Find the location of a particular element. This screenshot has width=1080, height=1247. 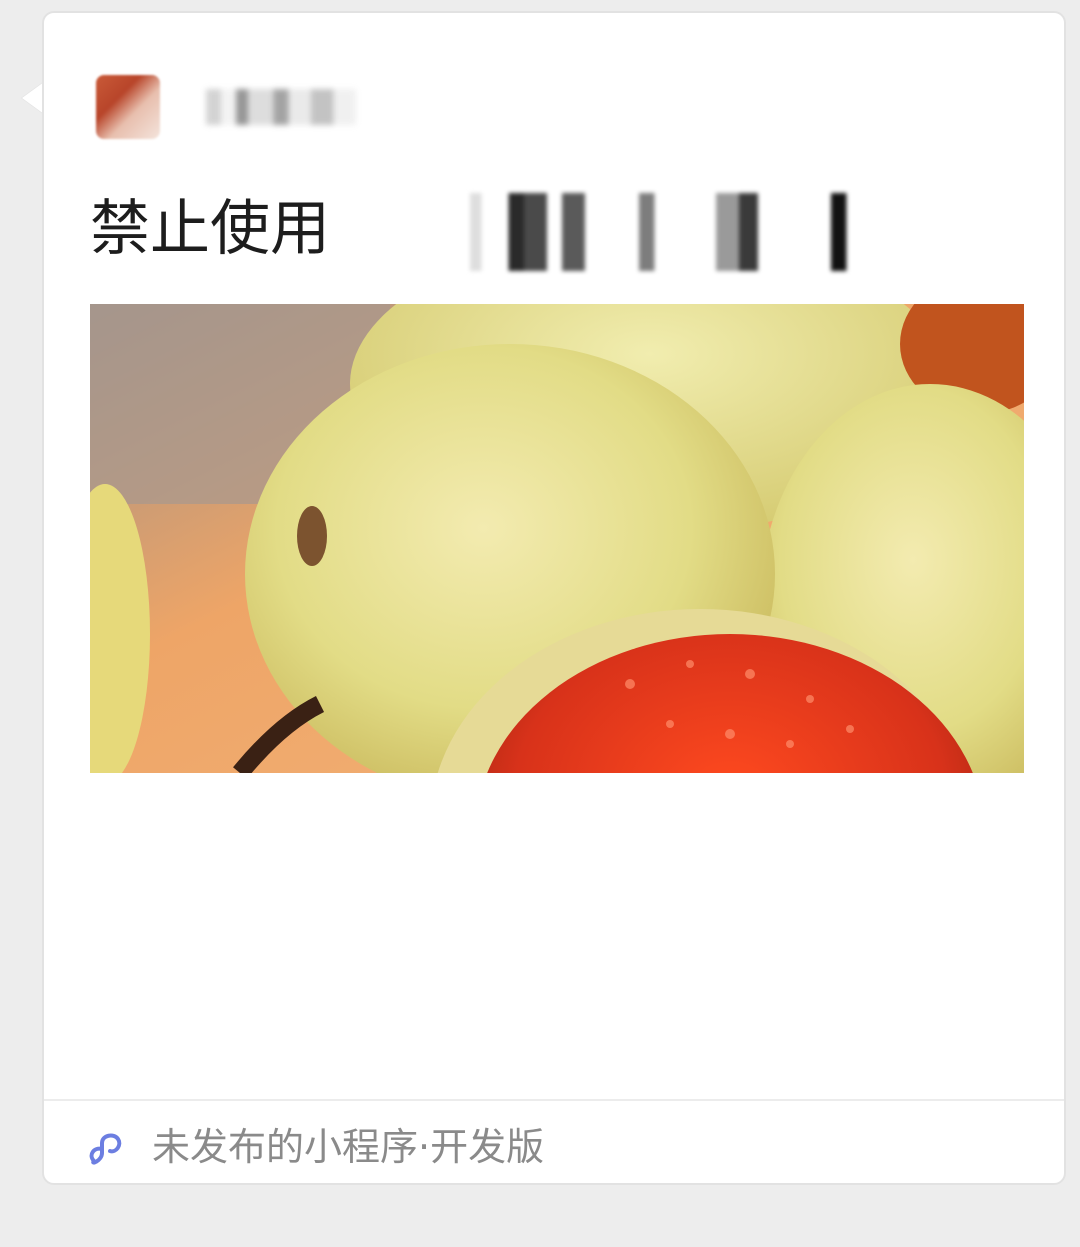

card-footer: 未发布的小程序·开发版 is located at coordinates (534, 1147).